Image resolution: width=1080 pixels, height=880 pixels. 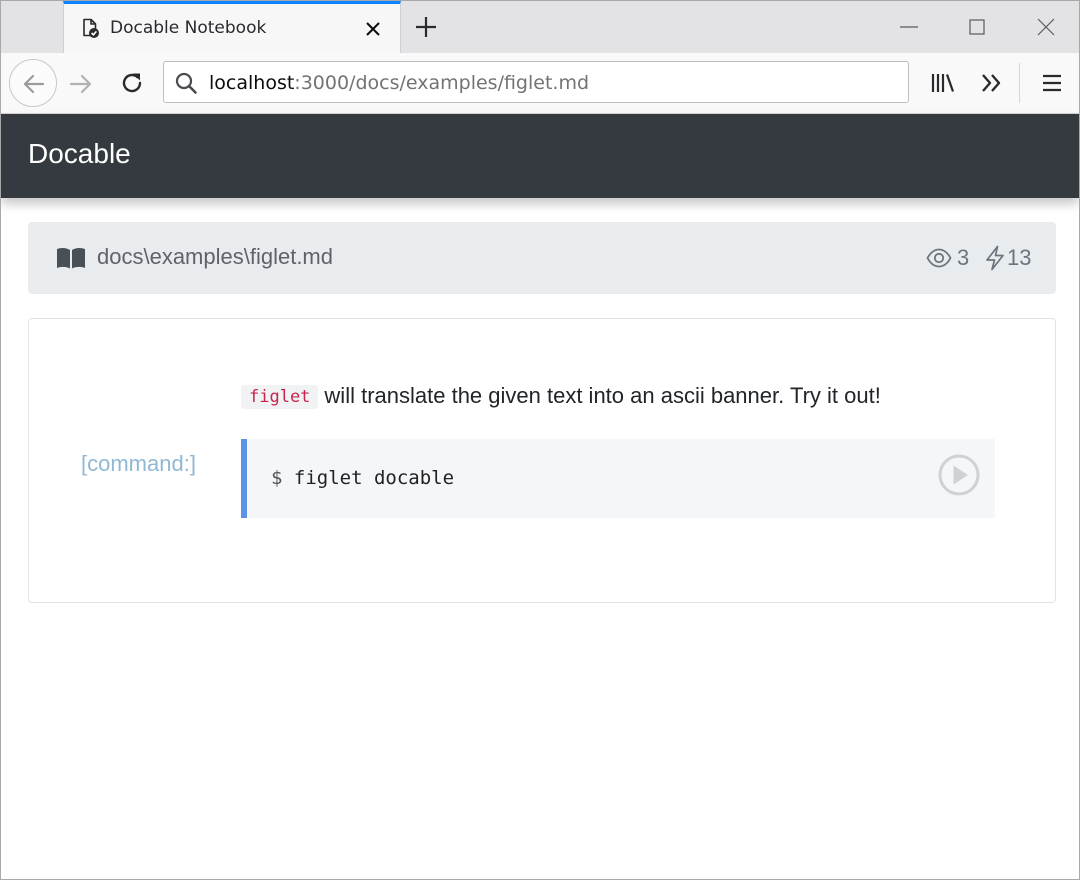 I want to click on tab-docable-notebook: Docable Notebook, so click(x=232, y=27).